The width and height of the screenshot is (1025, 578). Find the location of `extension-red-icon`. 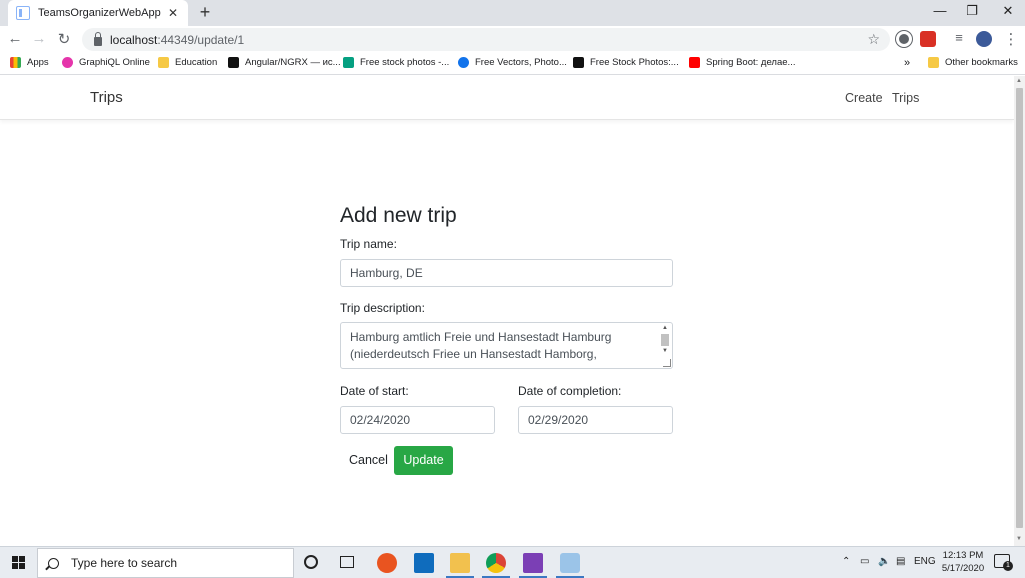

extension-red-icon is located at coordinates (928, 39).